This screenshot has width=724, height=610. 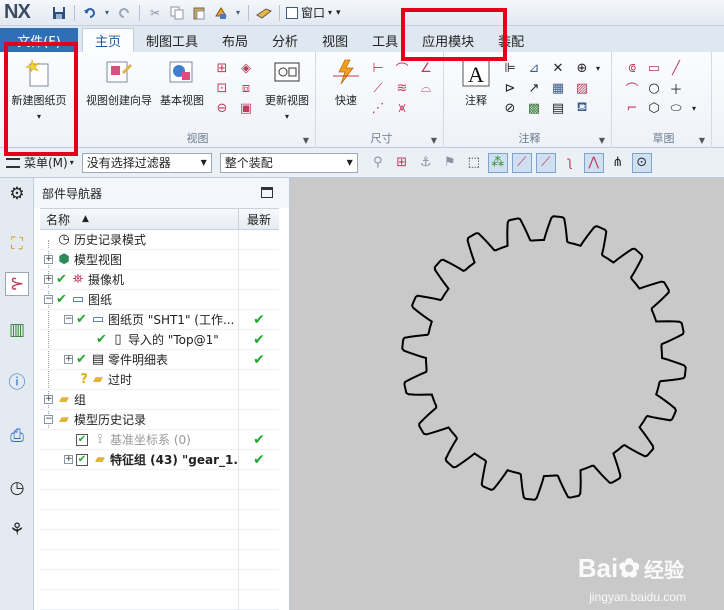 I want to click on projected-view-icon: ⊞, so click(x=222, y=68).